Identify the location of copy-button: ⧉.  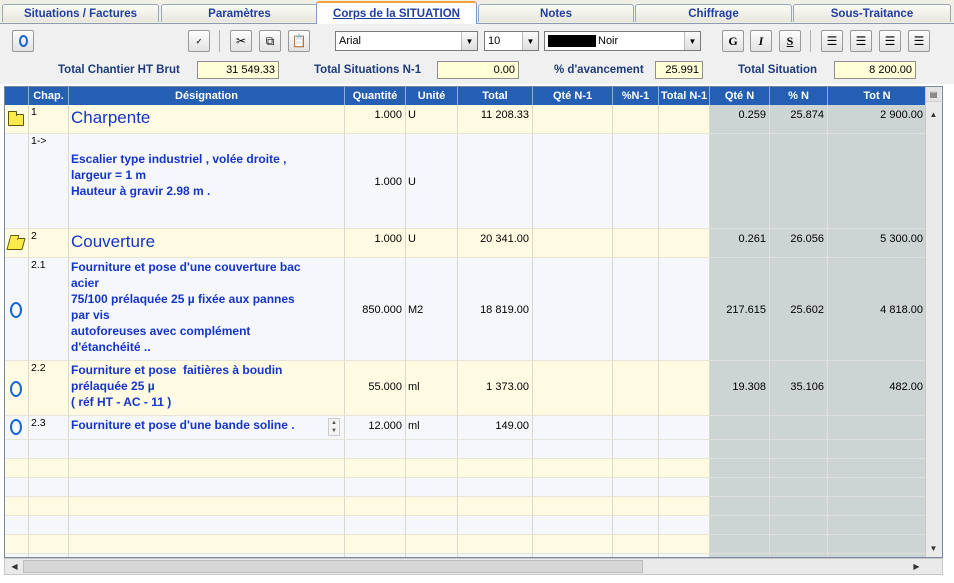
(270, 41).